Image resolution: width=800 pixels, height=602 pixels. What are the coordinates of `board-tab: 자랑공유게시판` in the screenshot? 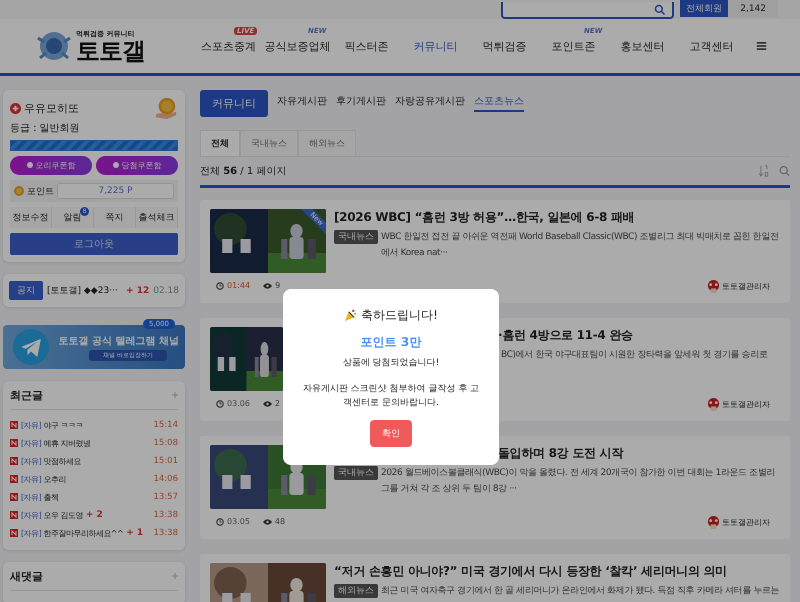 It's located at (430, 103).